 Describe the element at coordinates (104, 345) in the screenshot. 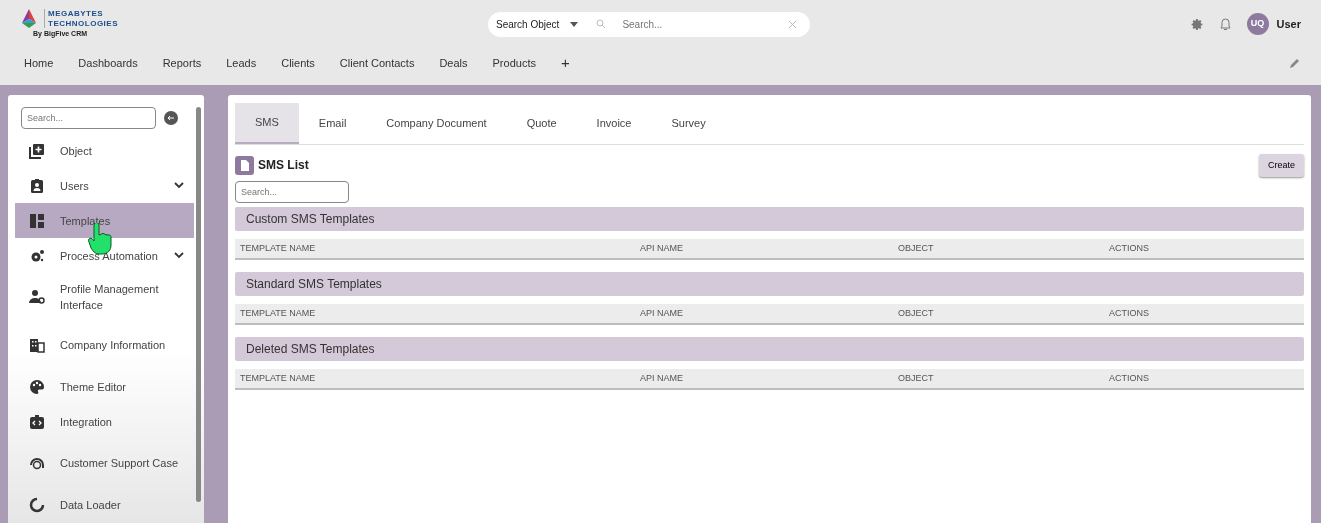

I see `sidebar-item: Company Information` at that location.